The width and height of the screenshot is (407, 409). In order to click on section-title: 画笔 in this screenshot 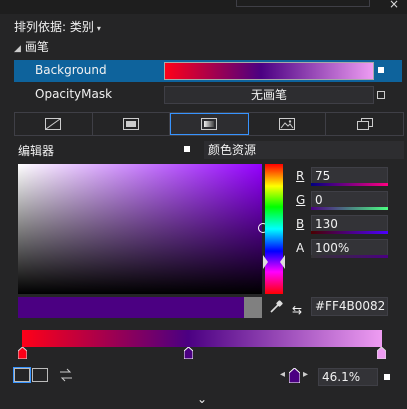, I will do `click(36, 47)`.